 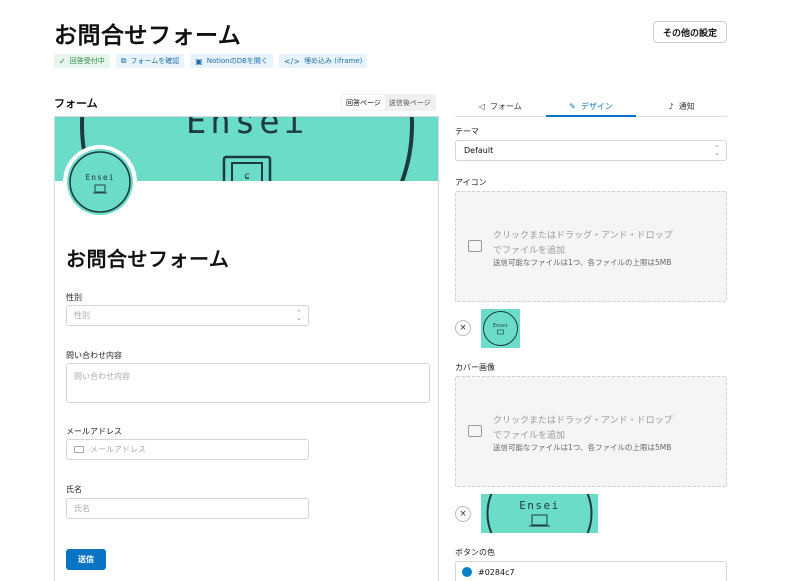 What do you see at coordinates (671, 106) in the screenshot?
I see `bell-icon: ♪` at bounding box center [671, 106].